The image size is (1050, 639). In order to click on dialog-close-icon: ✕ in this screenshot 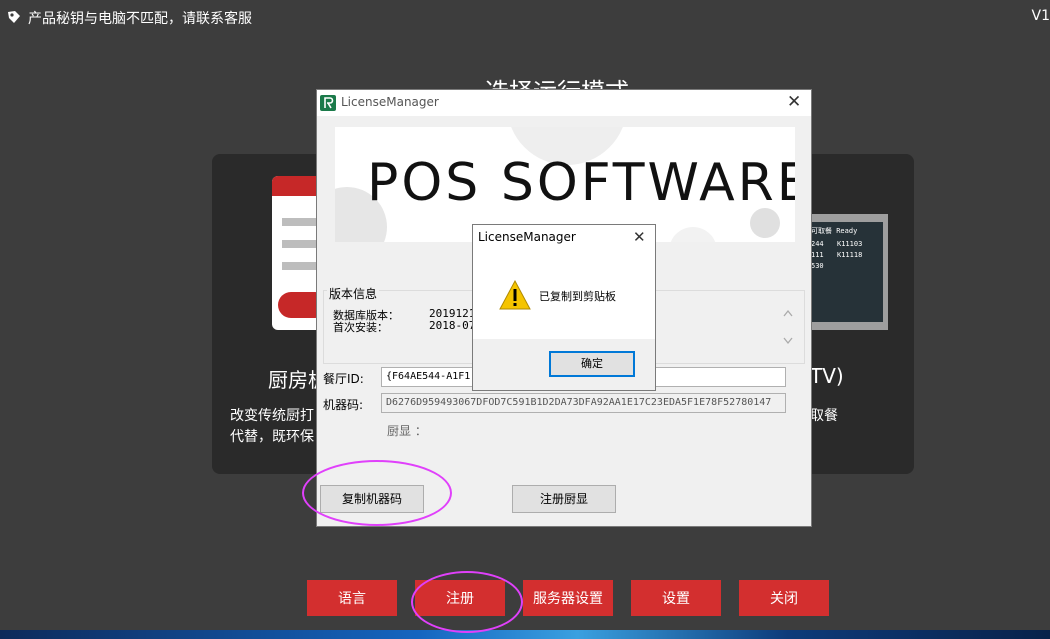, I will do `click(794, 102)`.